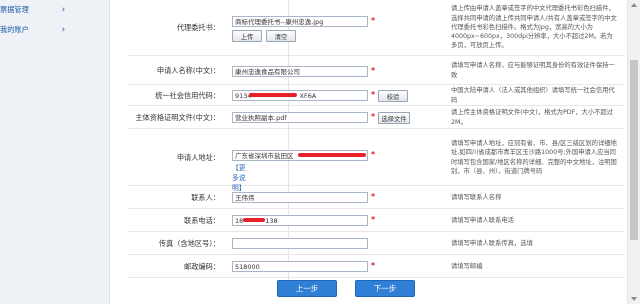  I want to click on prev-step-button: 上一步, so click(307, 288).